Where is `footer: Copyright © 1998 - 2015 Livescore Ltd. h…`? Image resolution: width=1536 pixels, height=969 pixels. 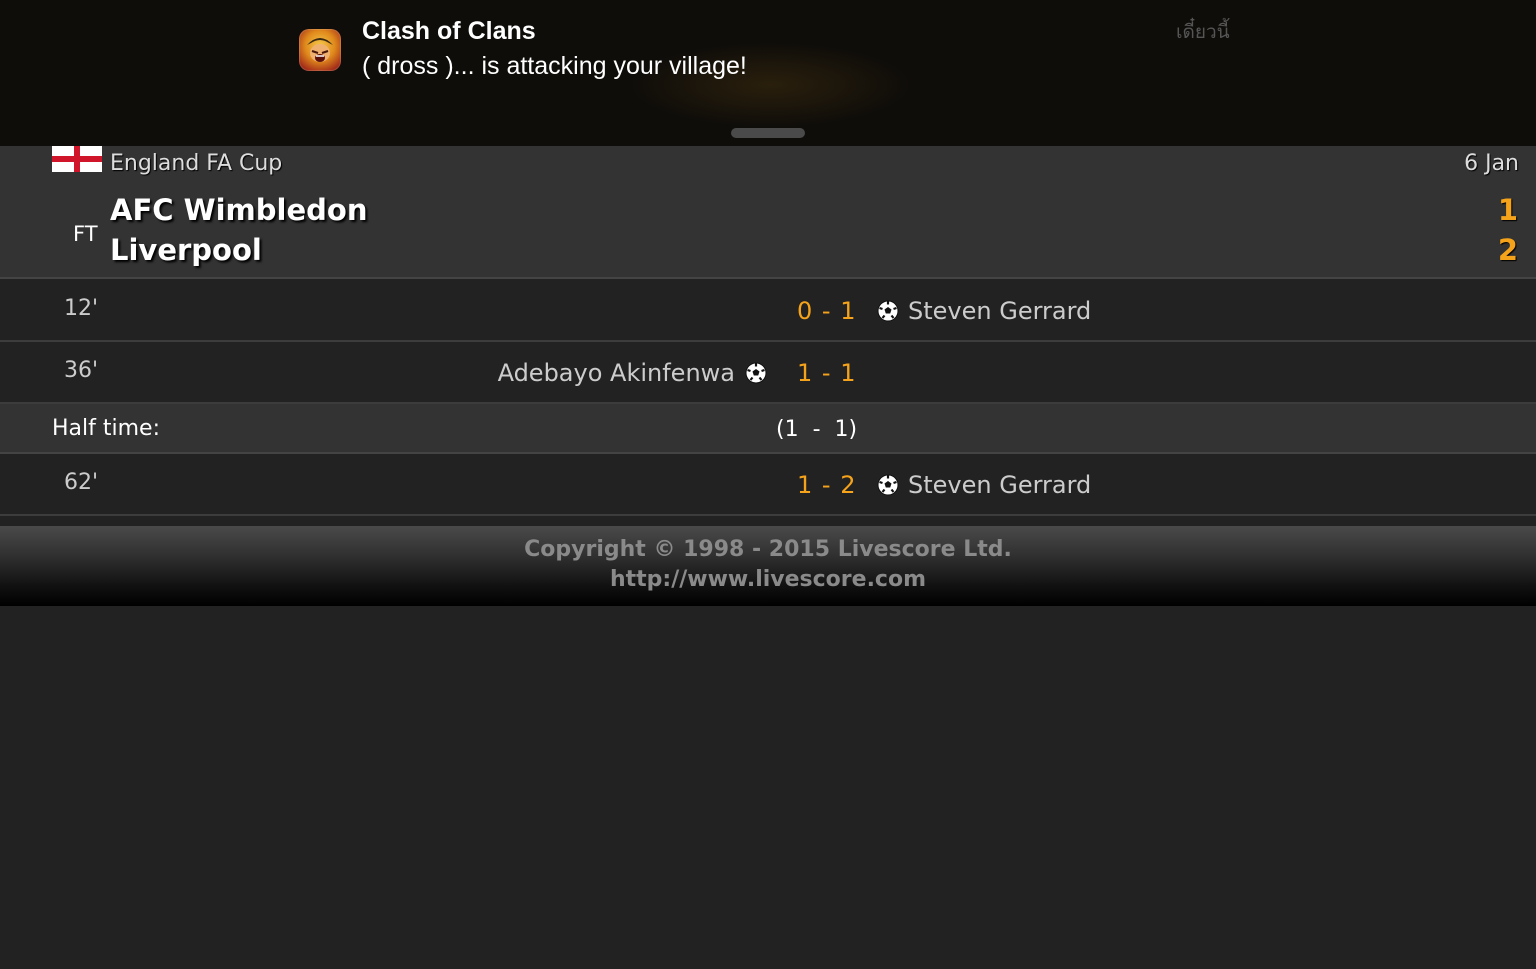 footer: Copyright © 1998 - 2015 Livescore Ltd. h… is located at coordinates (768, 566).